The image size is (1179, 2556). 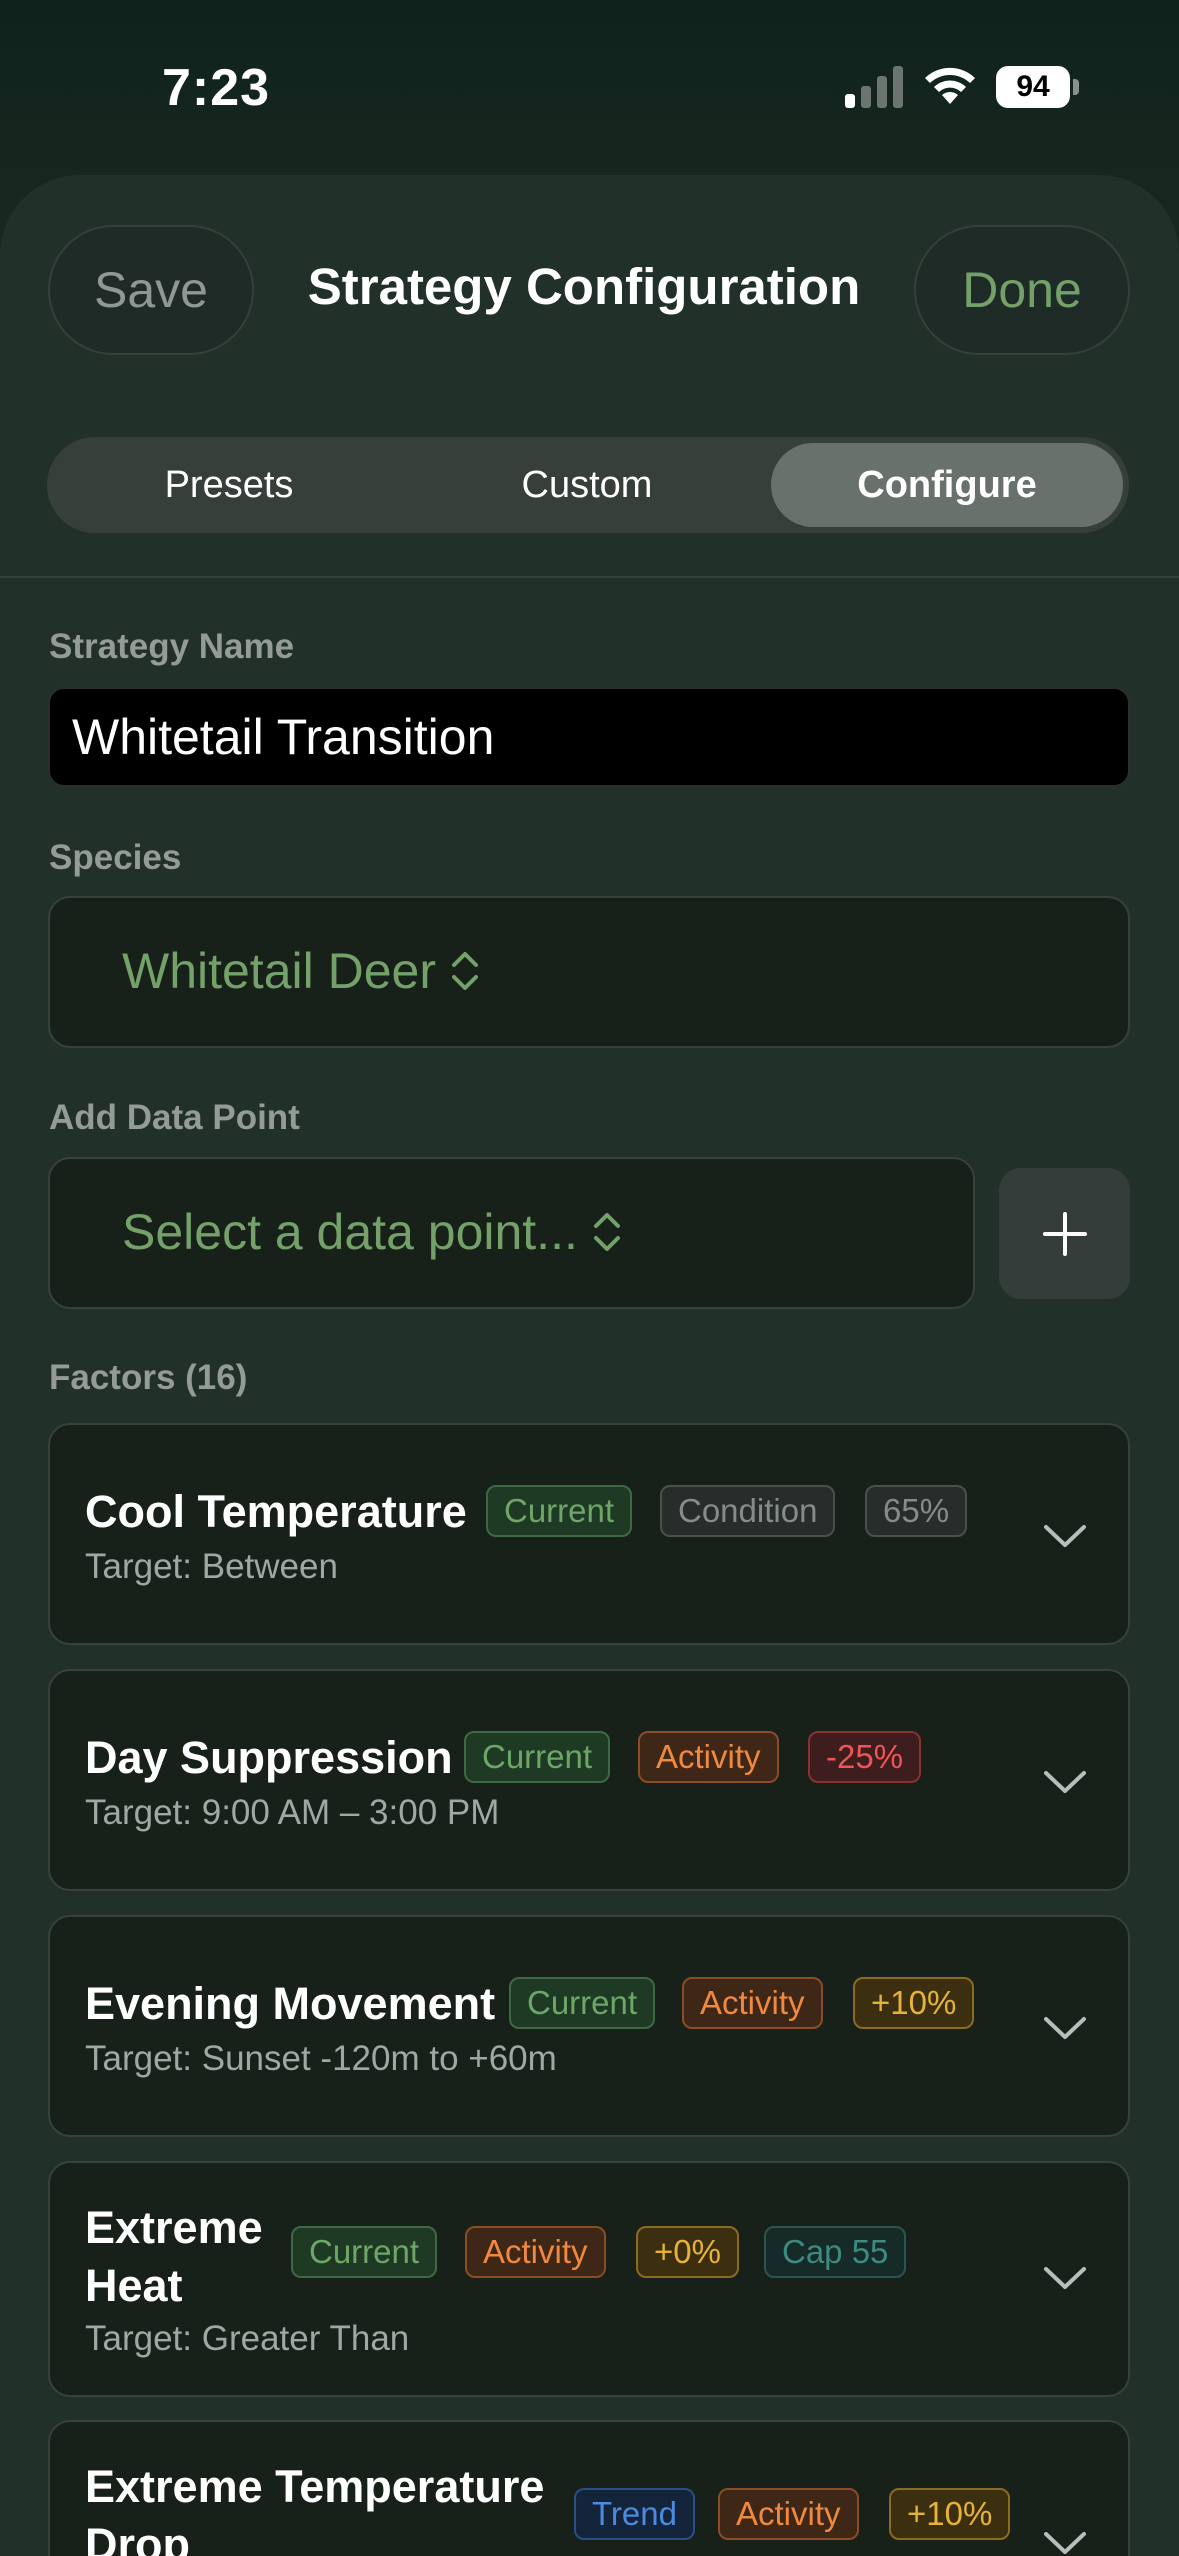 What do you see at coordinates (947, 485) in the screenshot?
I see `tab-configure: Configure` at bounding box center [947, 485].